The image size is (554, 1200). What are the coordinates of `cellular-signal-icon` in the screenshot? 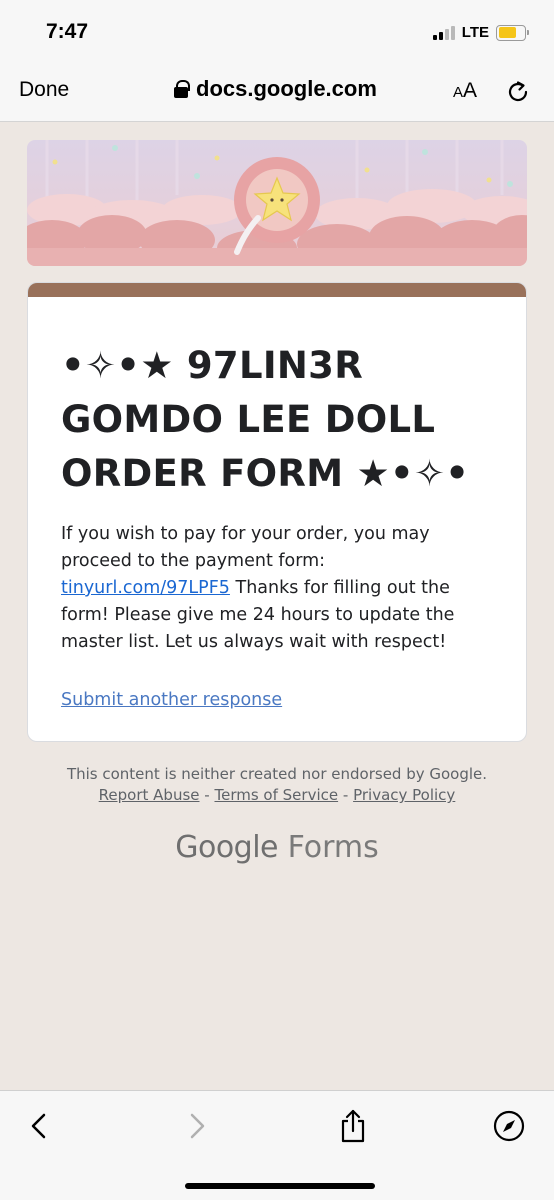 It's located at (443, 32).